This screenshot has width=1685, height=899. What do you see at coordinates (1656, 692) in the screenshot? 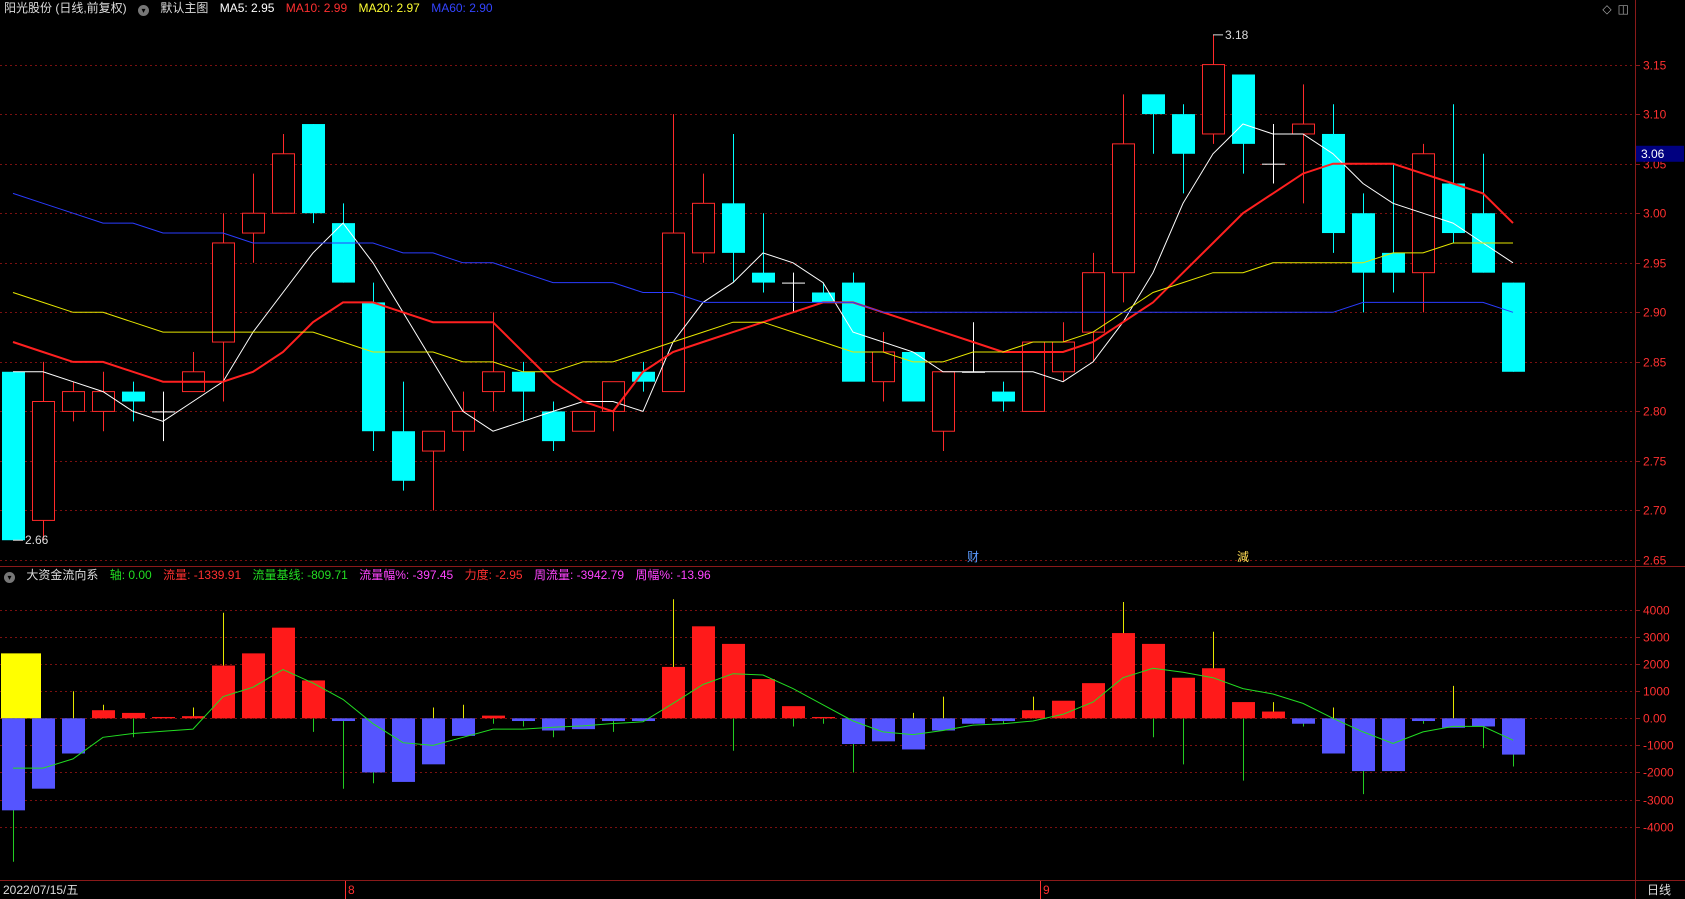
I see `sub-y-tick-label: 1000` at bounding box center [1656, 692].